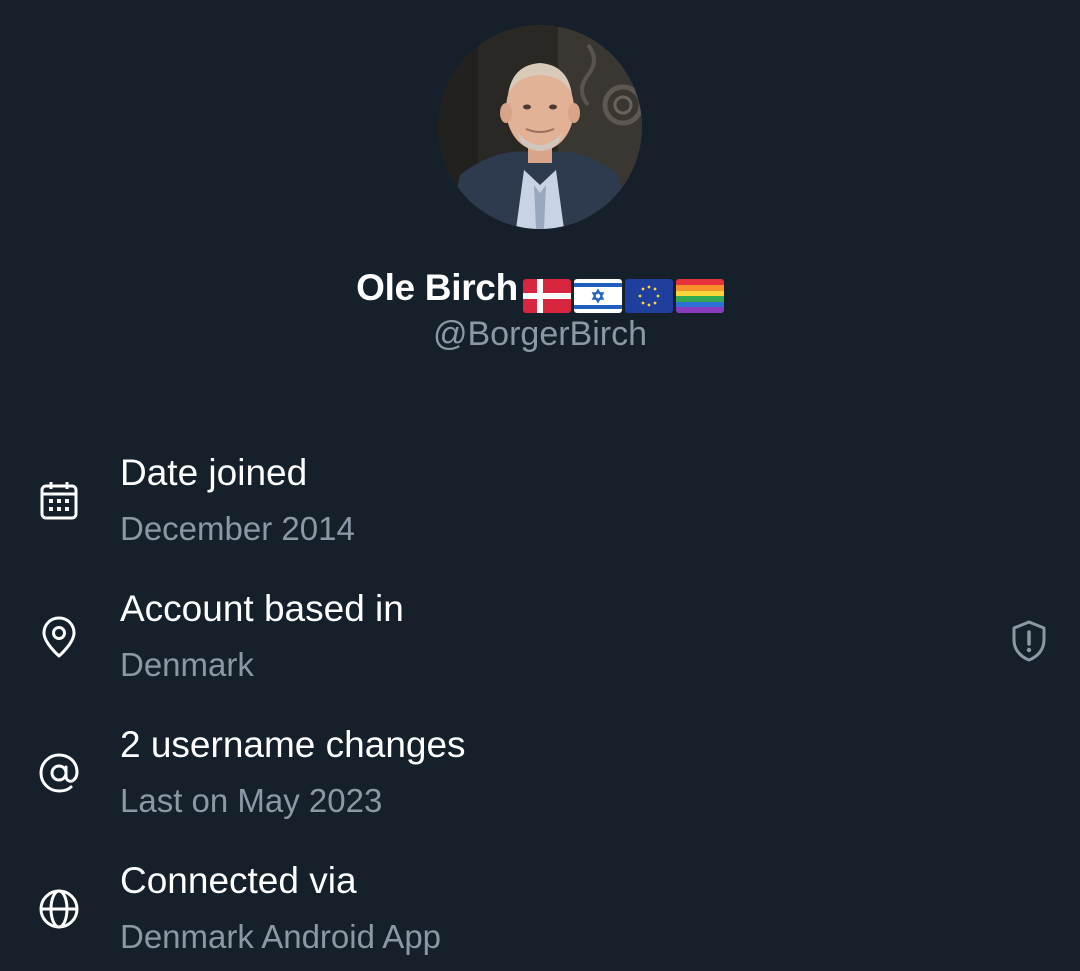  I want to click on globe-icon, so click(59, 909).